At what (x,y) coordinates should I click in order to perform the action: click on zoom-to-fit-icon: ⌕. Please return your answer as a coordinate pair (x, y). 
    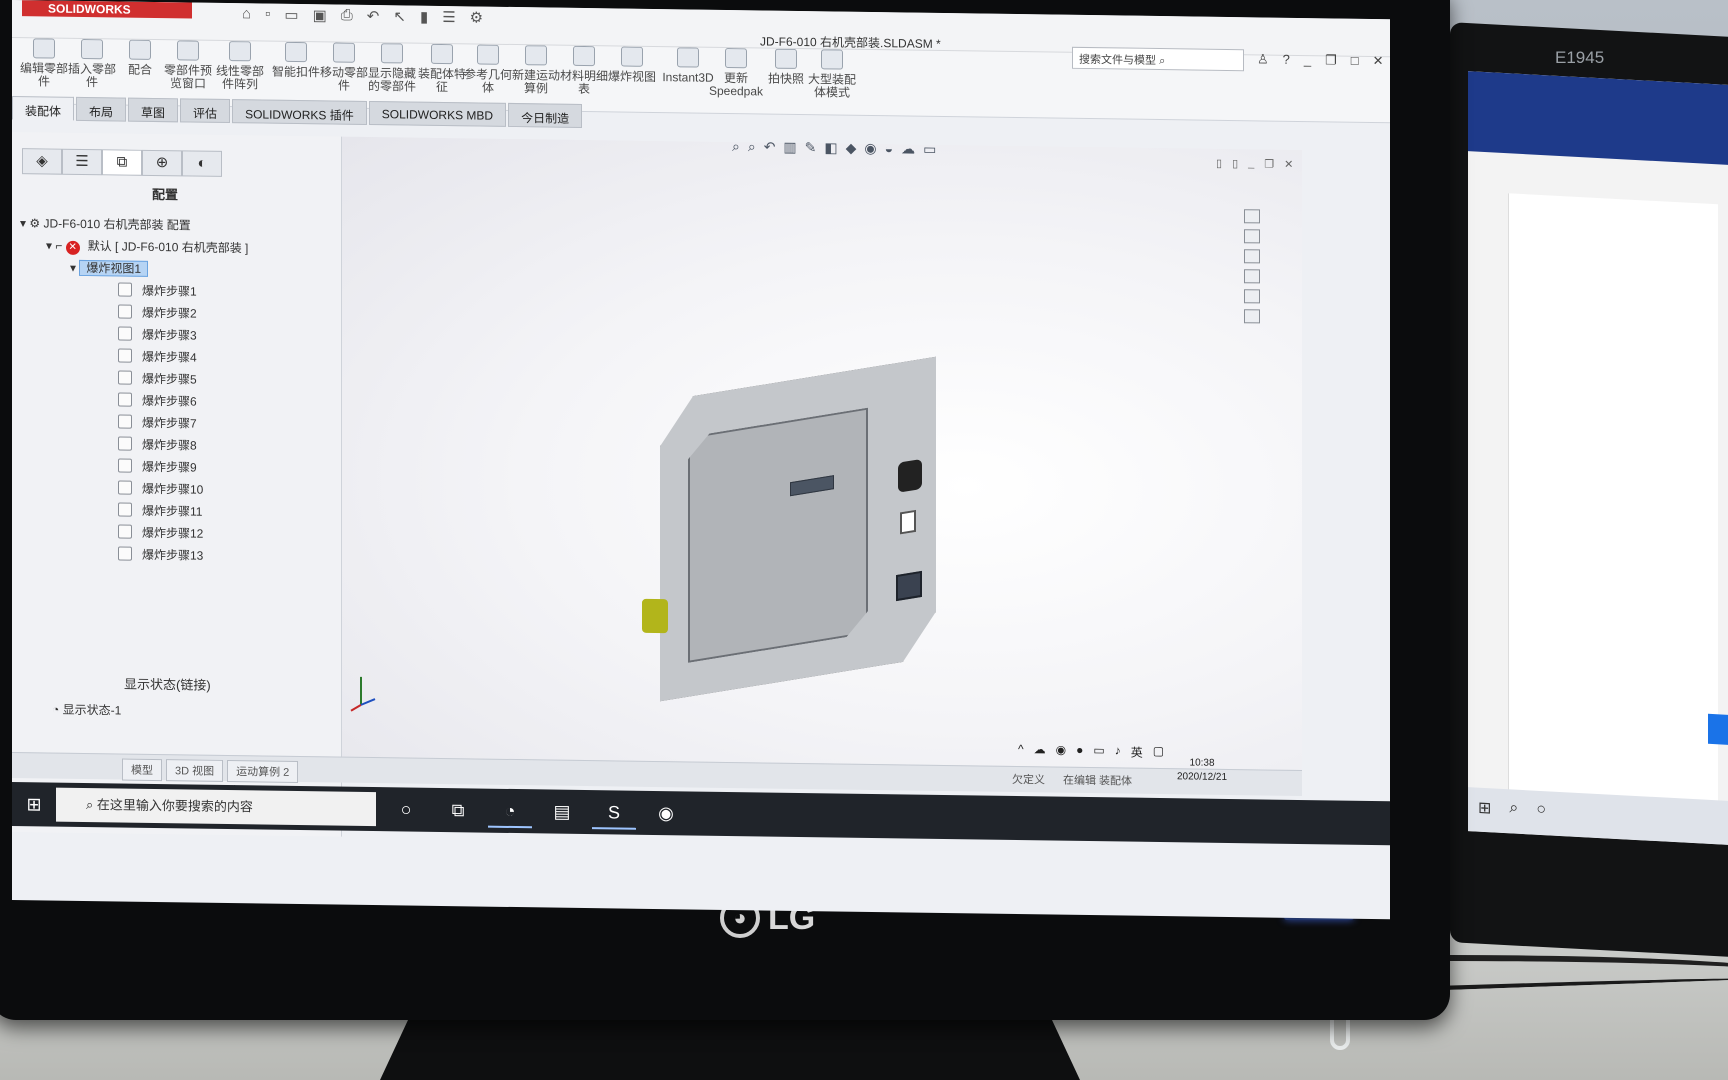
    Looking at the image, I should click on (736, 146).